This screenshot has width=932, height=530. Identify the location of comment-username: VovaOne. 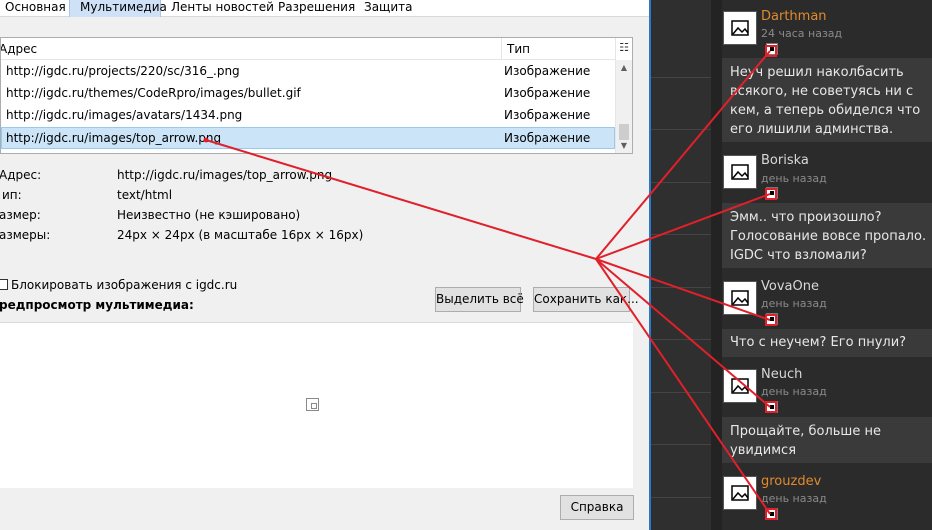
(790, 286).